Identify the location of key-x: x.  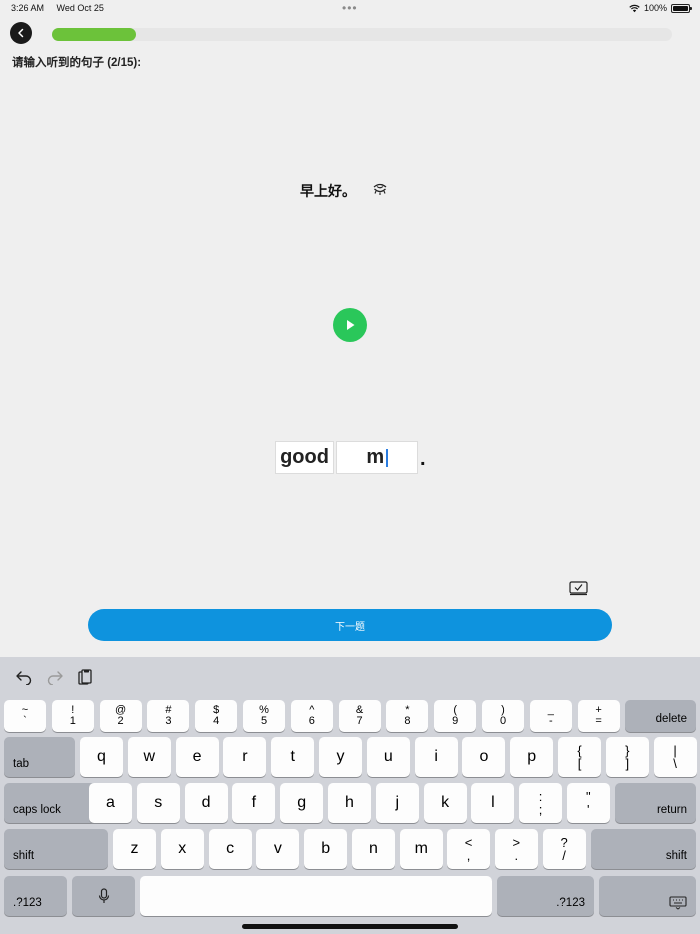
(182, 849).